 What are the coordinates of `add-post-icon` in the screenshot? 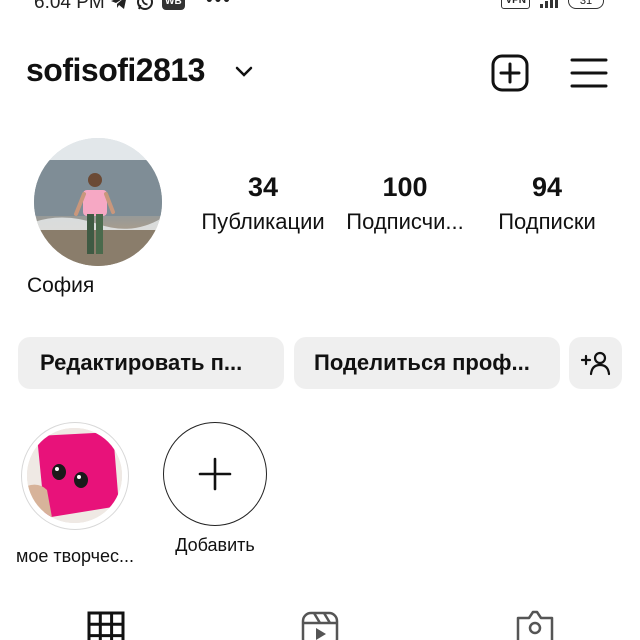 It's located at (510, 73).